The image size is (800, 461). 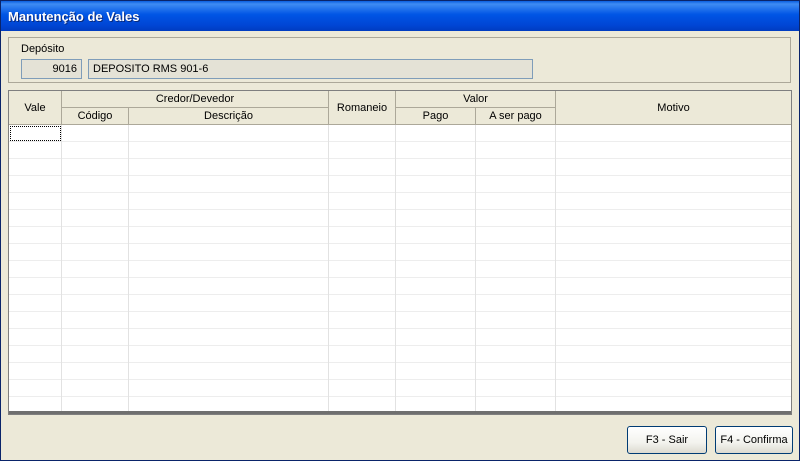 What do you see at coordinates (400, 16) in the screenshot?
I see `title-bar: Manutenção de Vales` at bounding box center [400, 16].